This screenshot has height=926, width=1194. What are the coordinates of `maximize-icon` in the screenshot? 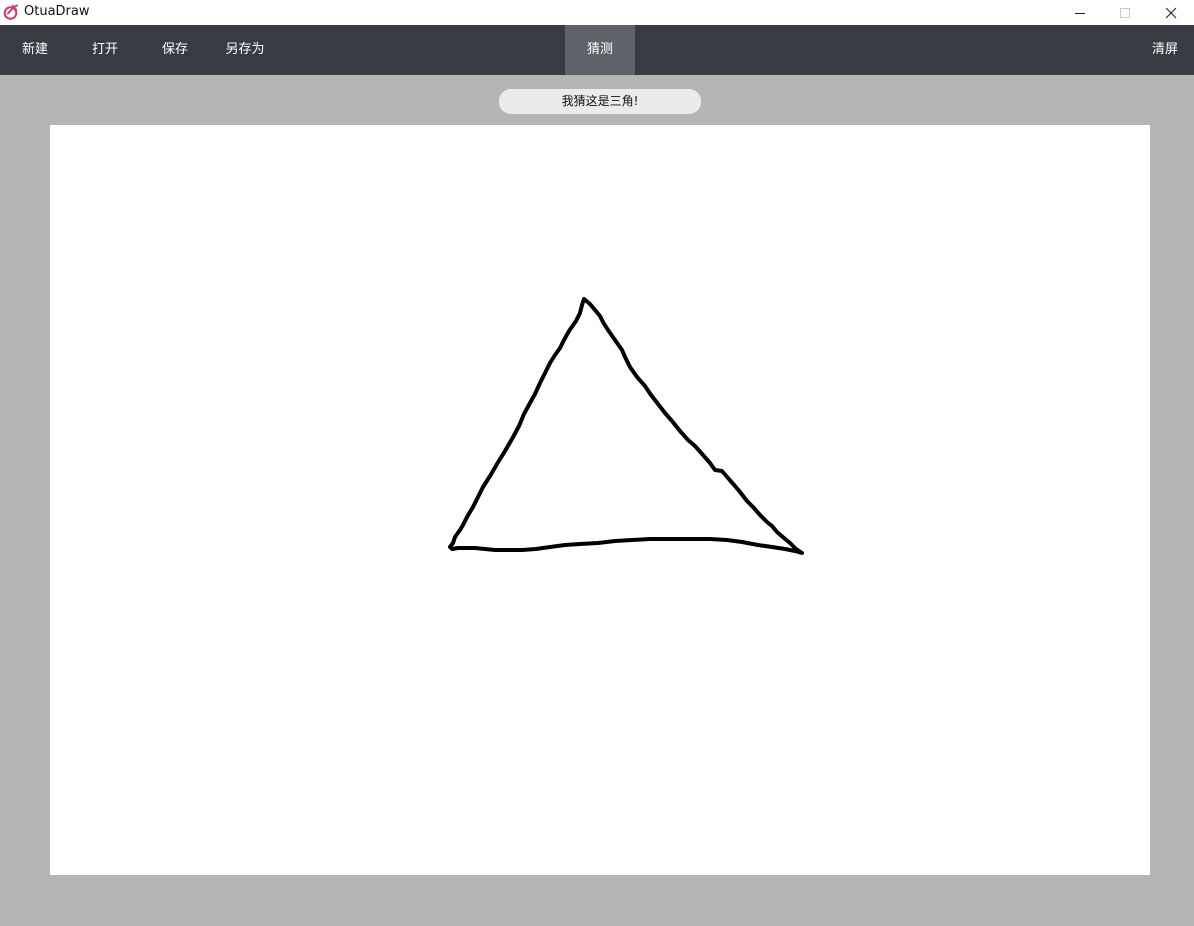 It's located at (1124, 12).